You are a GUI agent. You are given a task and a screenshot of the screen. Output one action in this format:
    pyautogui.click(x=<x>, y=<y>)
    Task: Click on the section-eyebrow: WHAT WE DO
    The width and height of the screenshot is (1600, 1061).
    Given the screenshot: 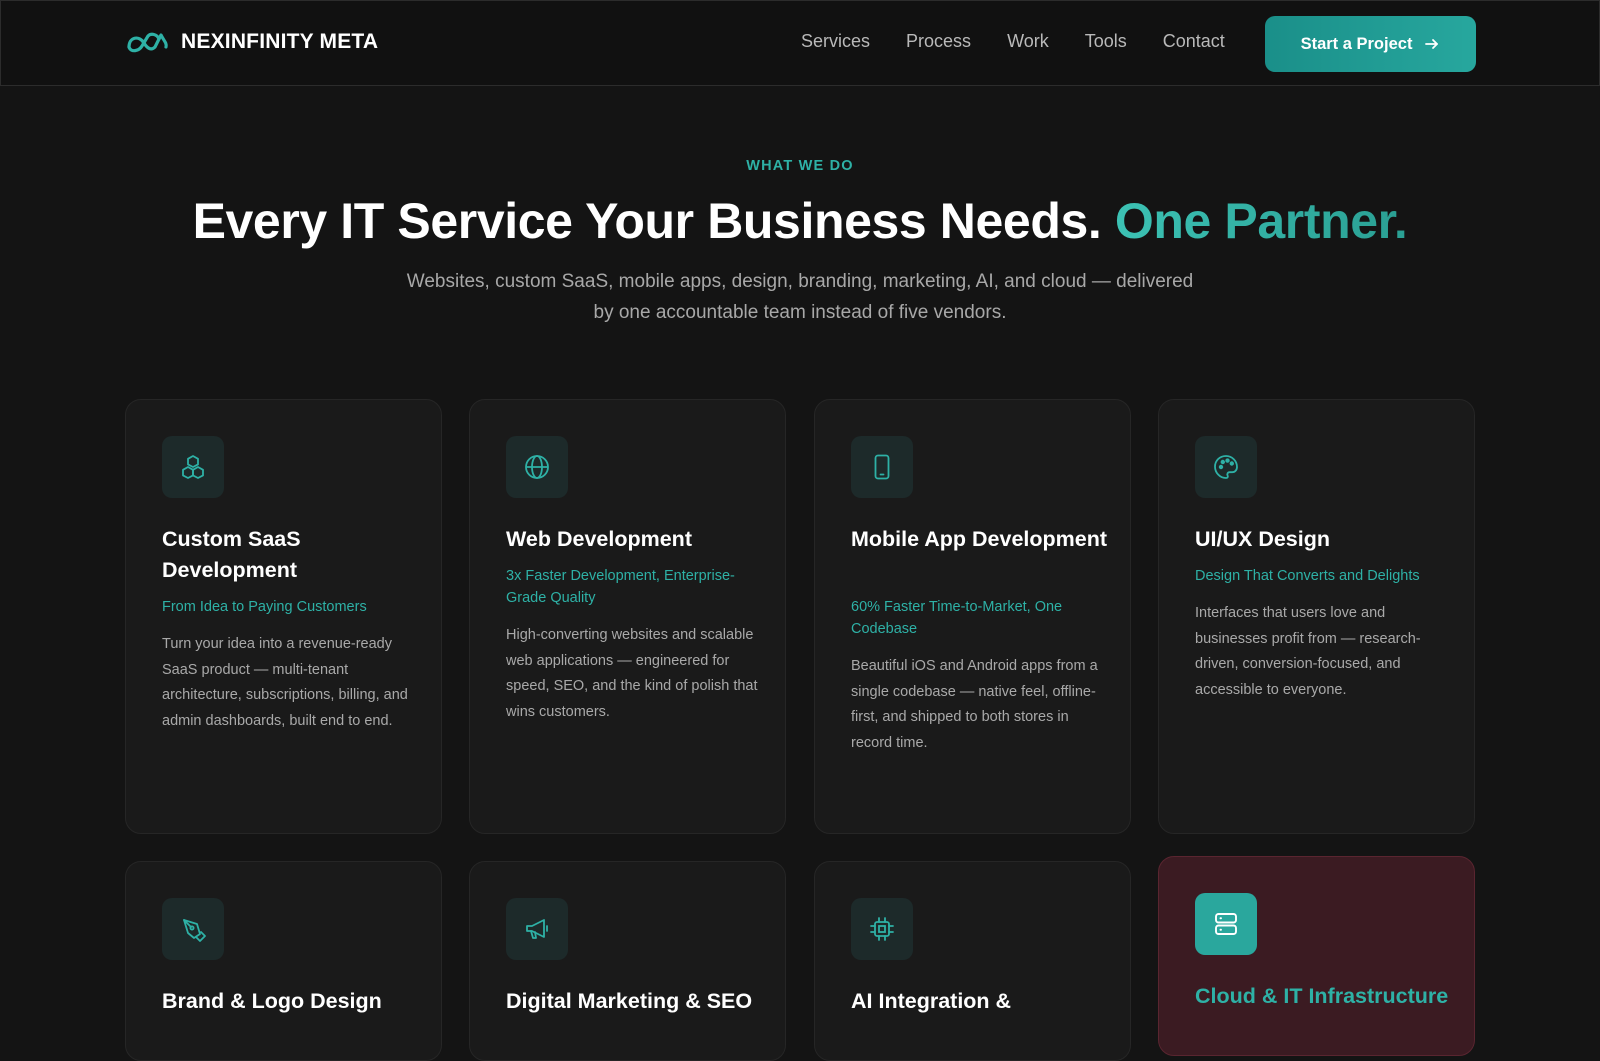 What is the action you would take?
    pyautogui.click(x=800, y=166)
    